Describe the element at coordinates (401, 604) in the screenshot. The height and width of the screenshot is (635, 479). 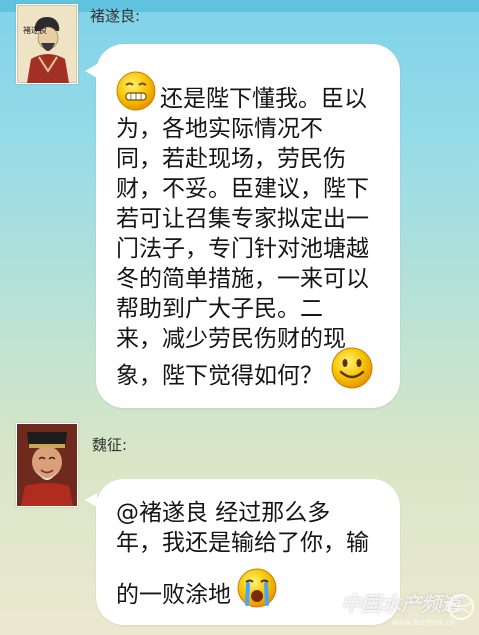
I see `watermark-title: 中国水产频道` at that location.